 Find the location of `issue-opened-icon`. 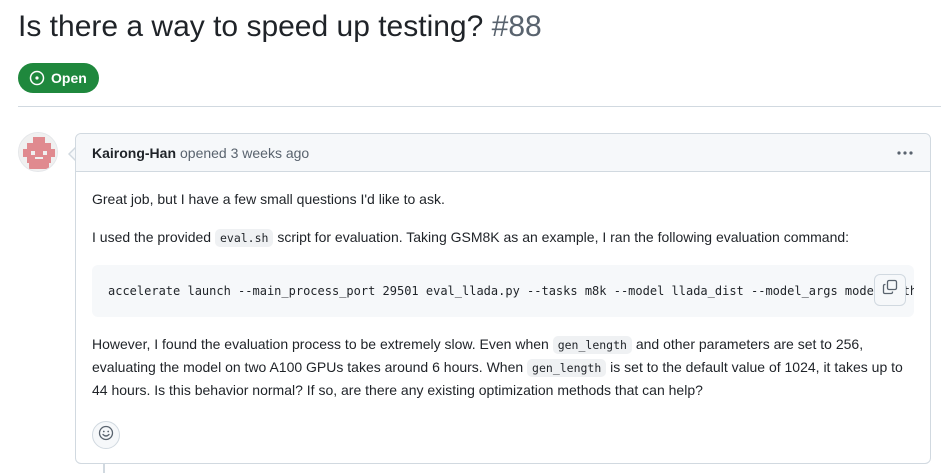

issue-opened-icon is located at coordinates (37, 78).